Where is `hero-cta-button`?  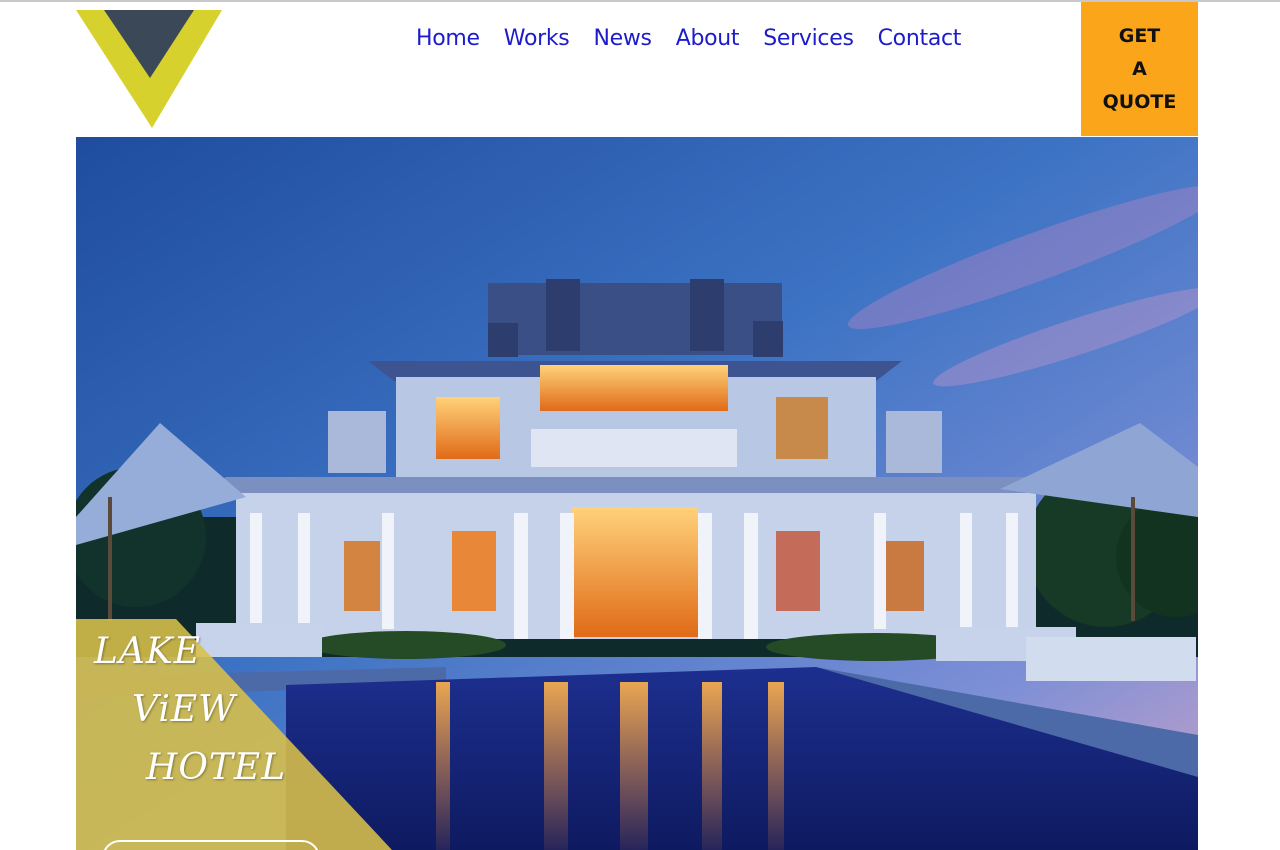
hero-cta-button is located at coordinates (211, 845).